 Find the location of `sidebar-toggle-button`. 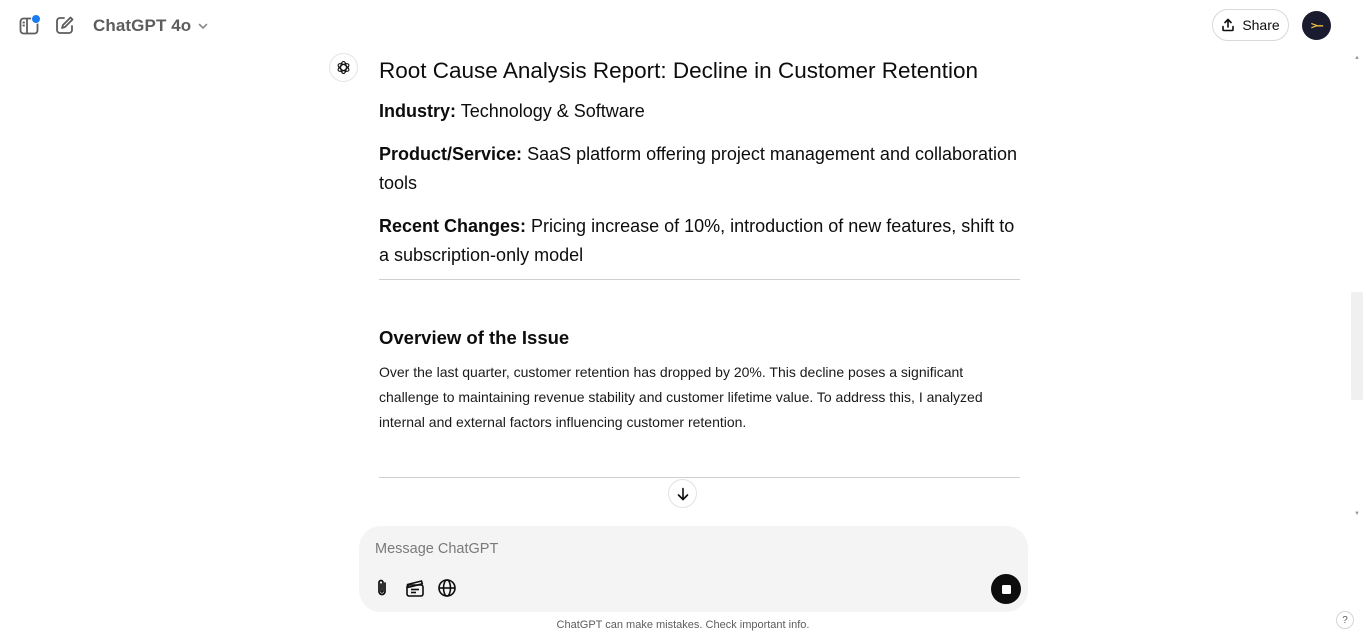

sidebar-toggle-button is located at coordinates (29, 26).